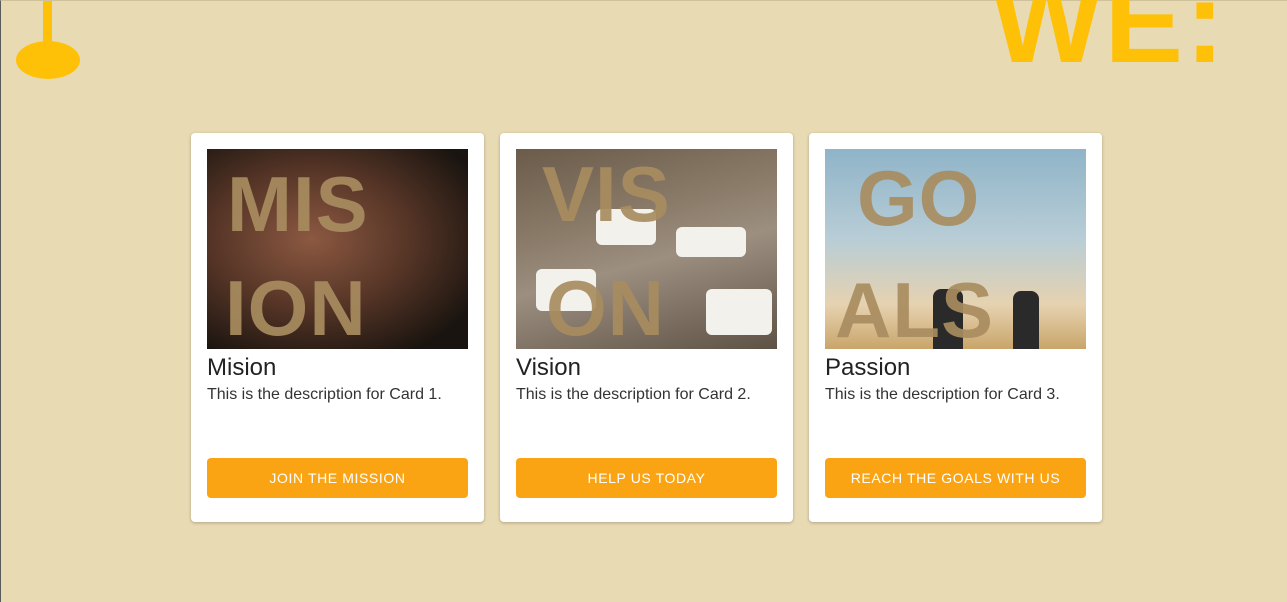  I want to click on header-we-text: WE:, so click(1109, 44).